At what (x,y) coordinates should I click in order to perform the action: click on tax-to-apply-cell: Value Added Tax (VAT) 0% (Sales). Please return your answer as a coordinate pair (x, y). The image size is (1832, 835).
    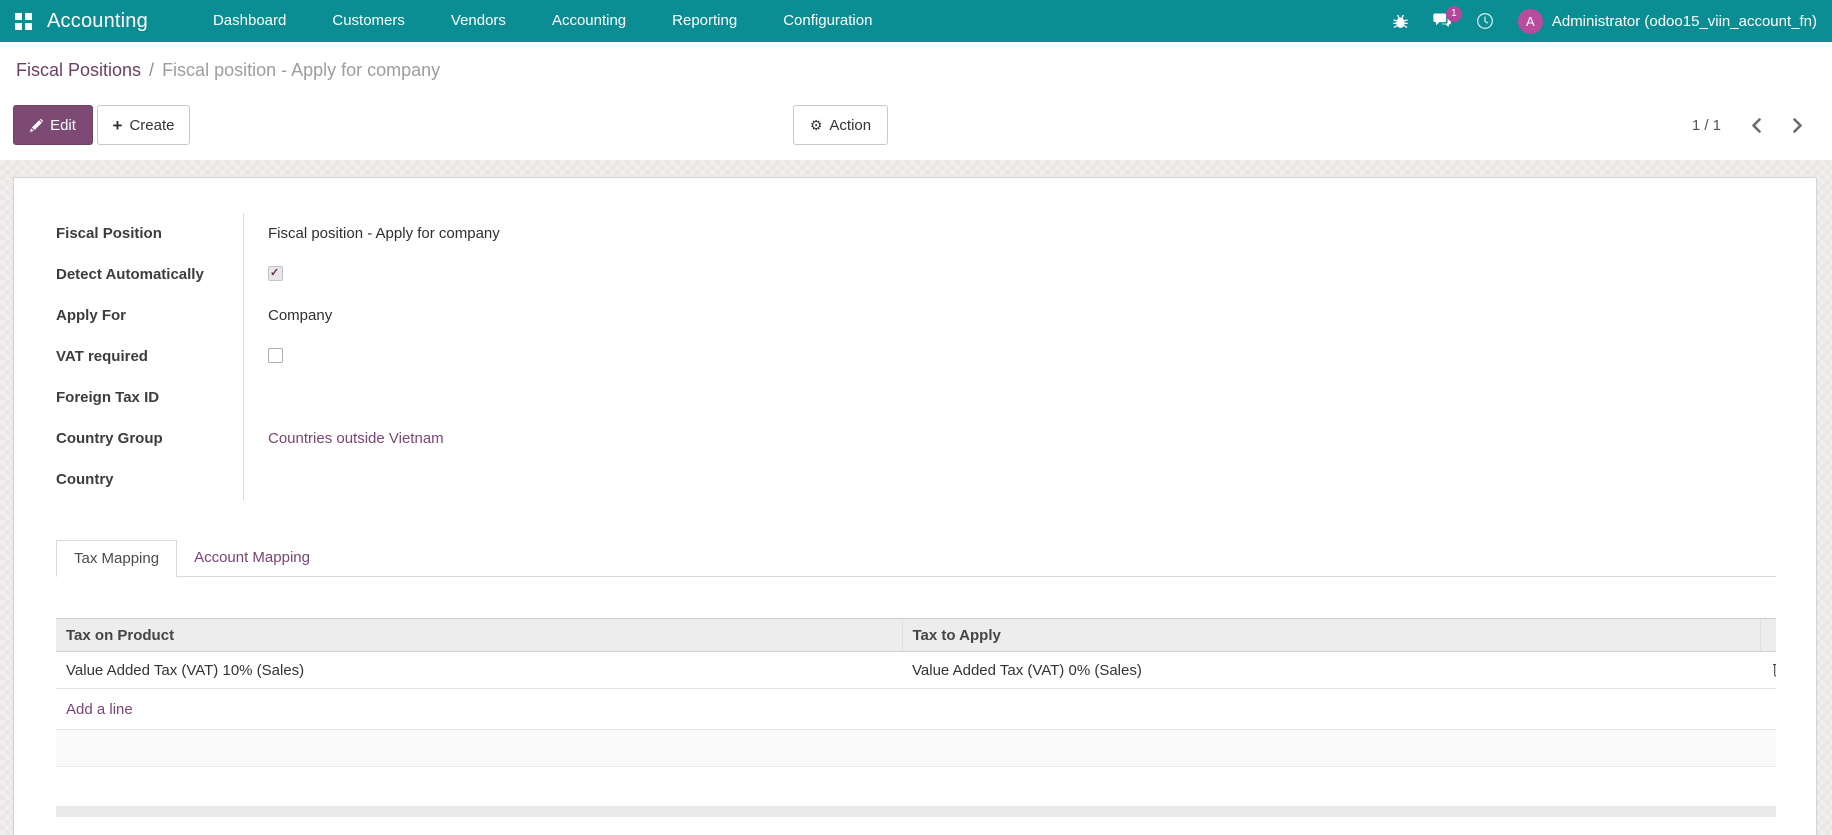
    Looking at the image, I should click on (1331, 670).